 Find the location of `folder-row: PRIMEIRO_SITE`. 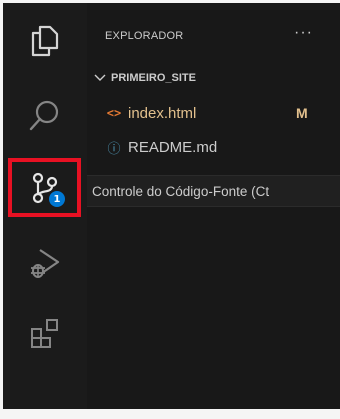

folder-row: PRIMEIRO_SITE is located at coordinates (213, 78).